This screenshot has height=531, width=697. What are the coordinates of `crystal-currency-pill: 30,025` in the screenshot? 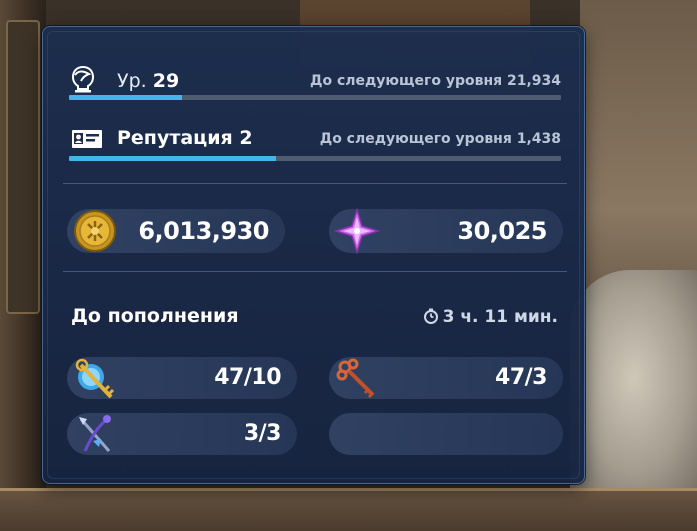 It's located at (446, 231).